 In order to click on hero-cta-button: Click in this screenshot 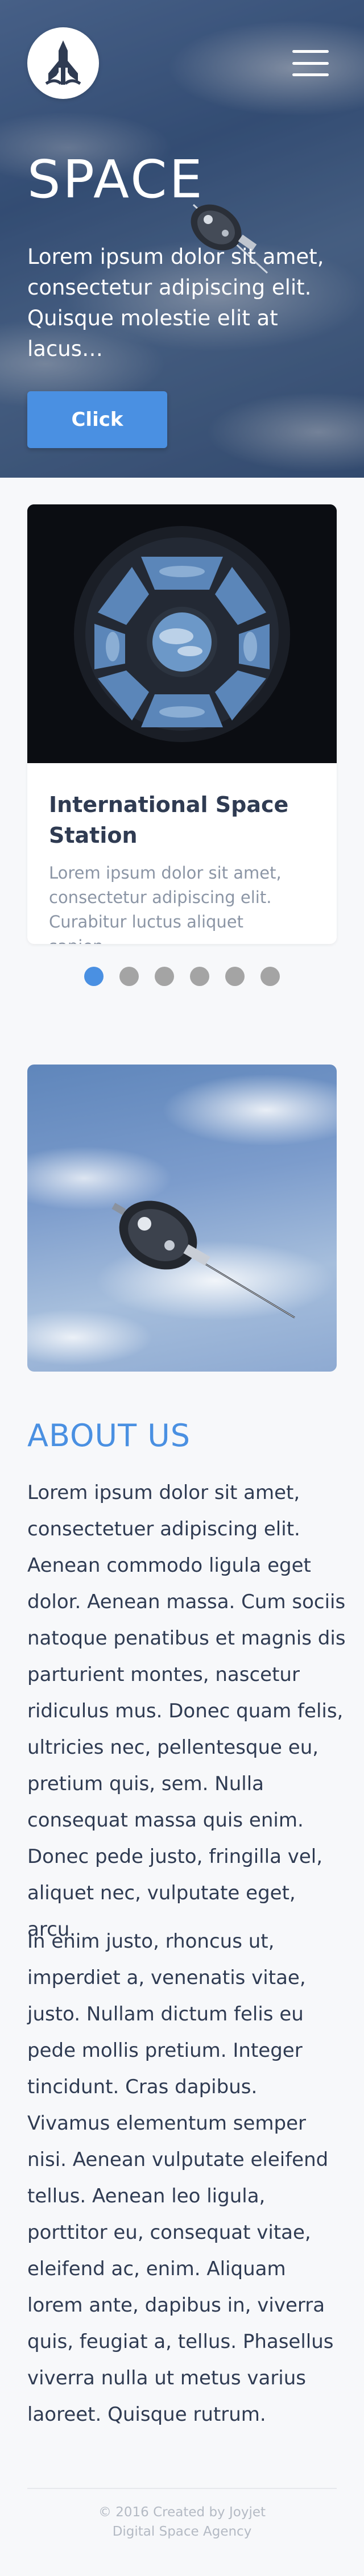, I will do `click(97, 419)`.